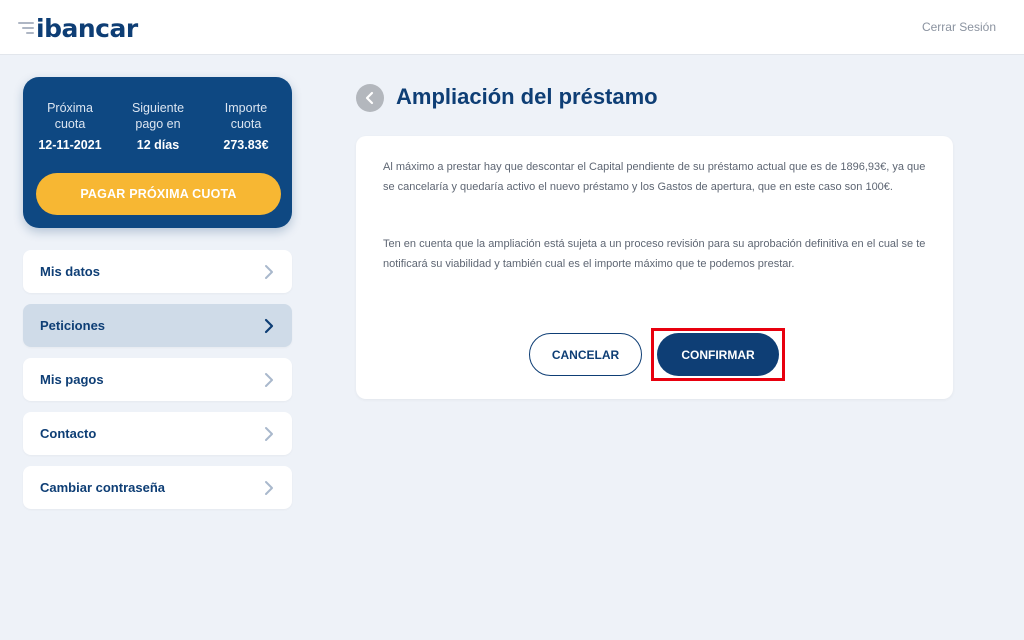 The image size is (1024, 640). What do you see at coordinates (72, 379) in the screenshot?
I see `sidebar-item-label: Mis pagos` at bounding box center [72, 379].